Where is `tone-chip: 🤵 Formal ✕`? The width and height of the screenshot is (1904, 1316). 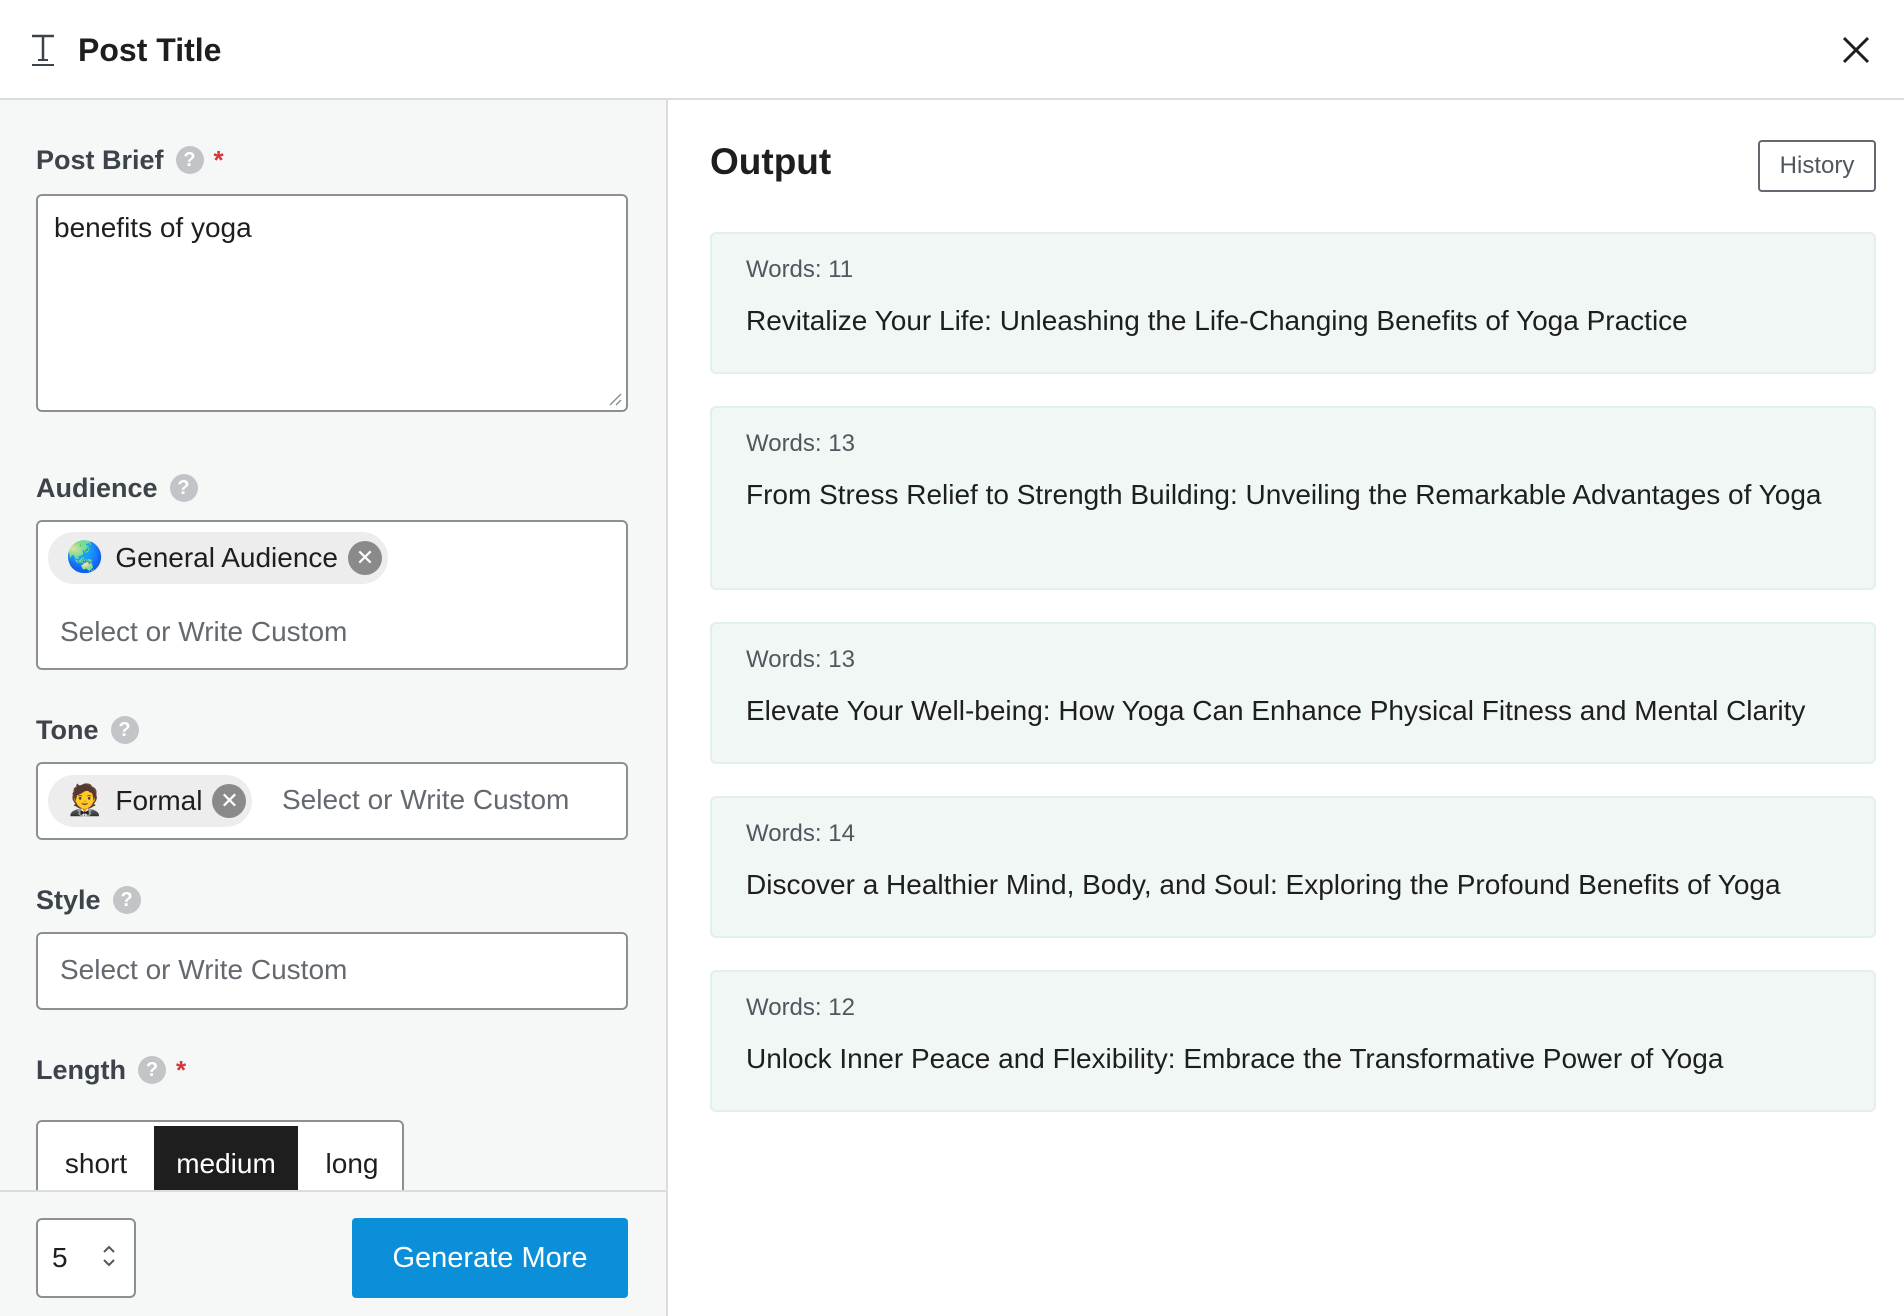 tone-chip: 🤵 Formal ✕ is located at coordinates (150, 801).